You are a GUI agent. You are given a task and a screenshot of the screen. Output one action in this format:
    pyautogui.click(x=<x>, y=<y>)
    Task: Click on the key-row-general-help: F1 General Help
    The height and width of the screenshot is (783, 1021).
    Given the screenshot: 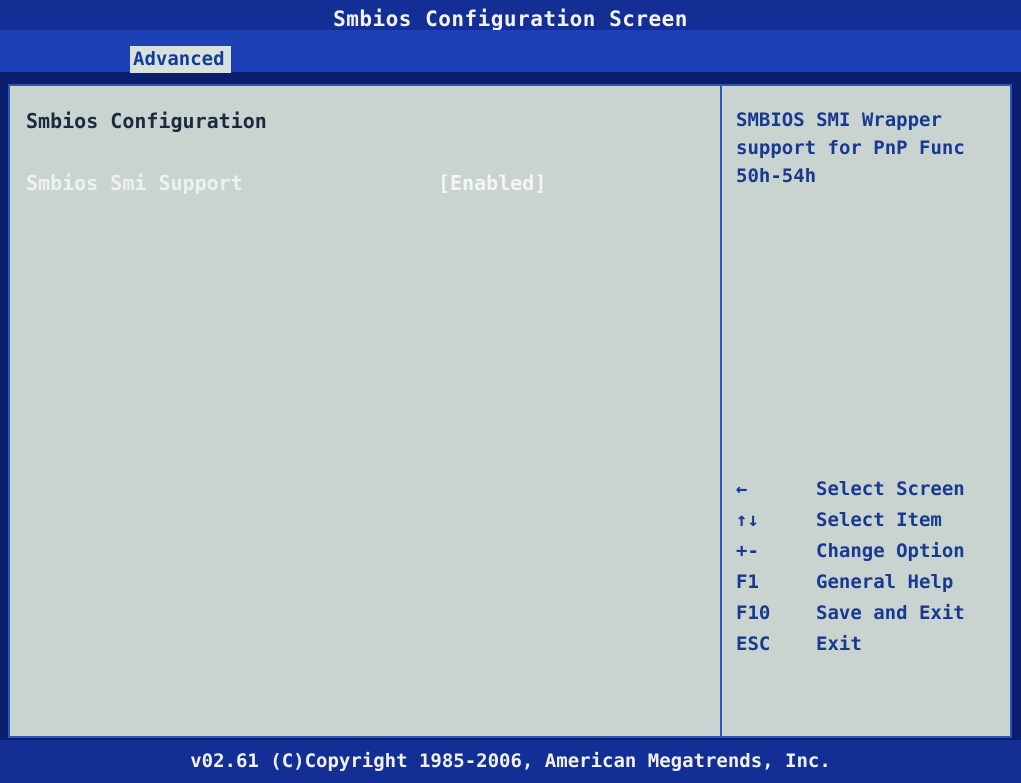 What is the action you would take?
    pyautogui.click(x=871, y=582)
    